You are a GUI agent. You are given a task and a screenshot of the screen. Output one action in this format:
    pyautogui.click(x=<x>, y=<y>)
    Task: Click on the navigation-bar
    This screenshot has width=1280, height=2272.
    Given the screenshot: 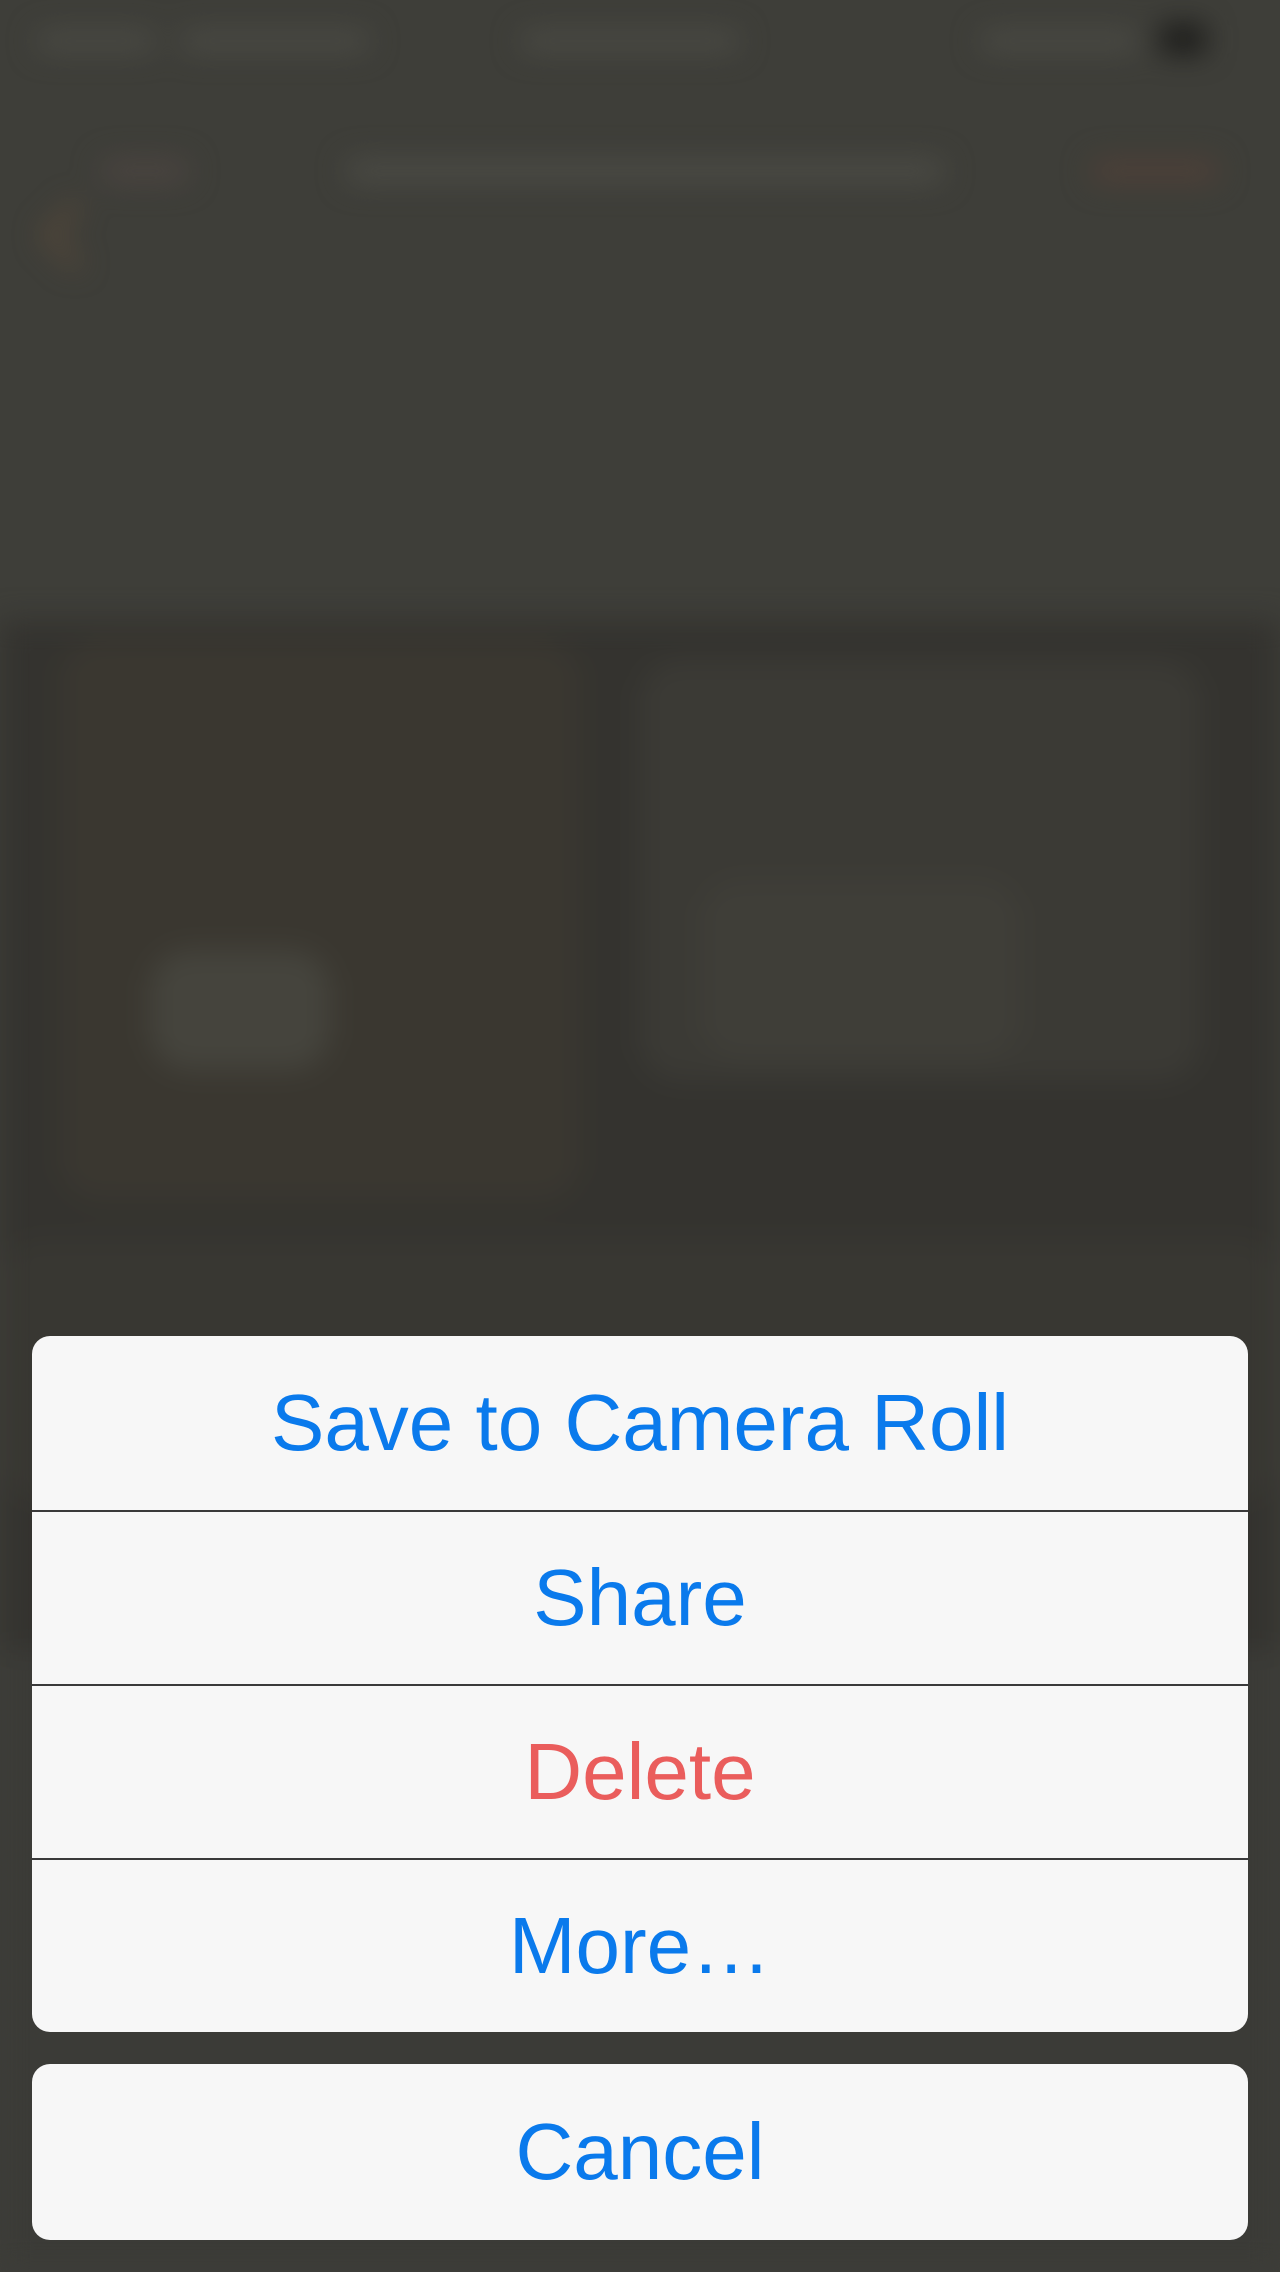 What is the action you would take?
    pyautogui.click(x=640, y=175)
    